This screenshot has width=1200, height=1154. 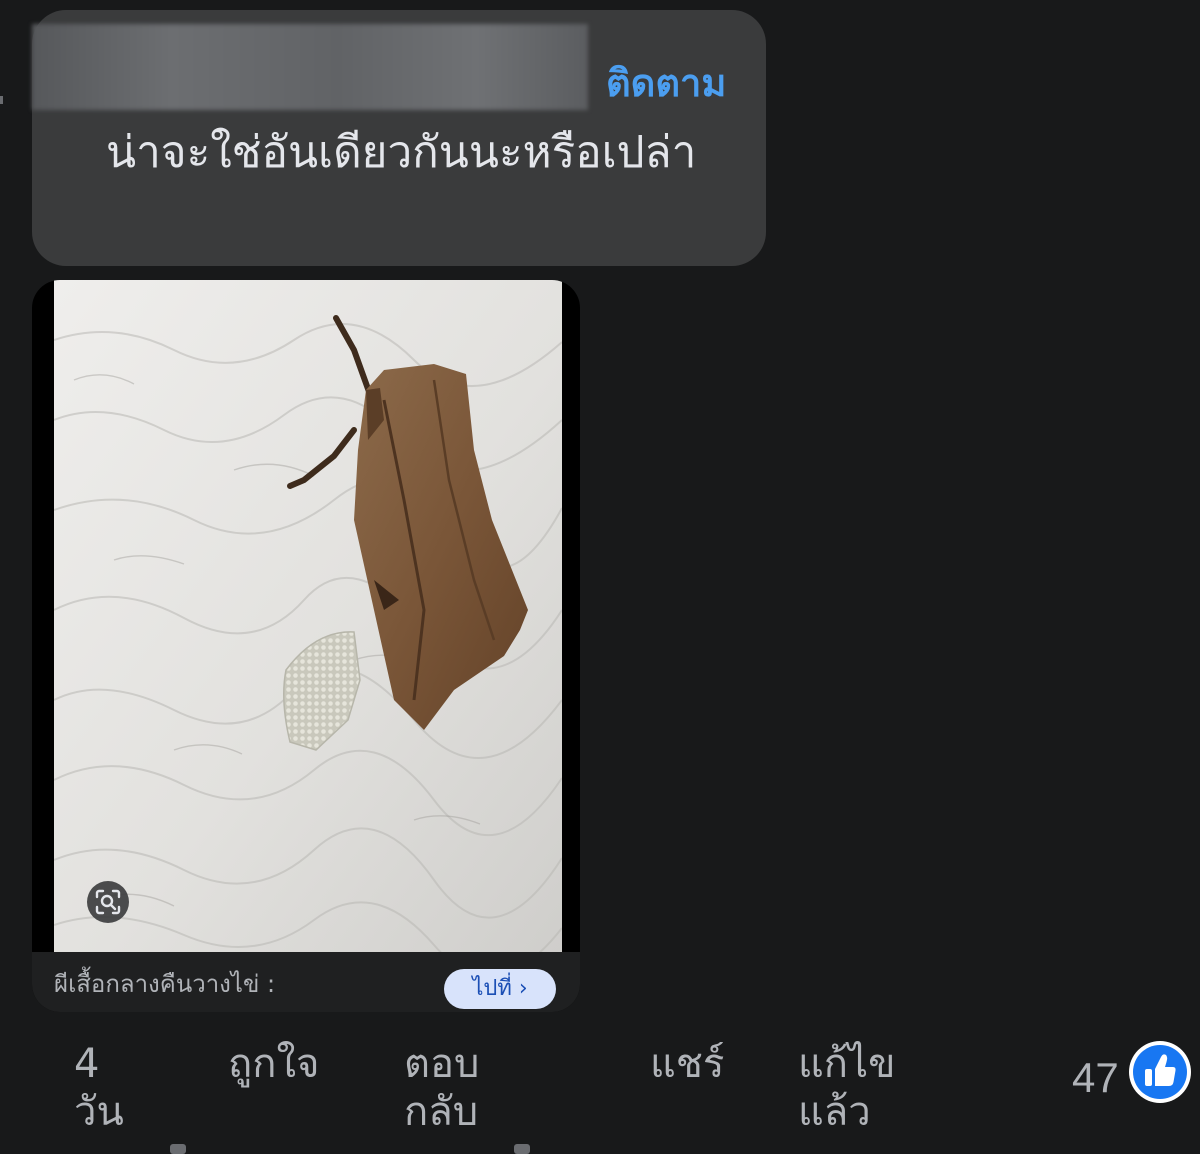 What do you see at coordinates (310, 67) in the screenshot?
I see `author-name-redacted` at bounding box center [310, 67].